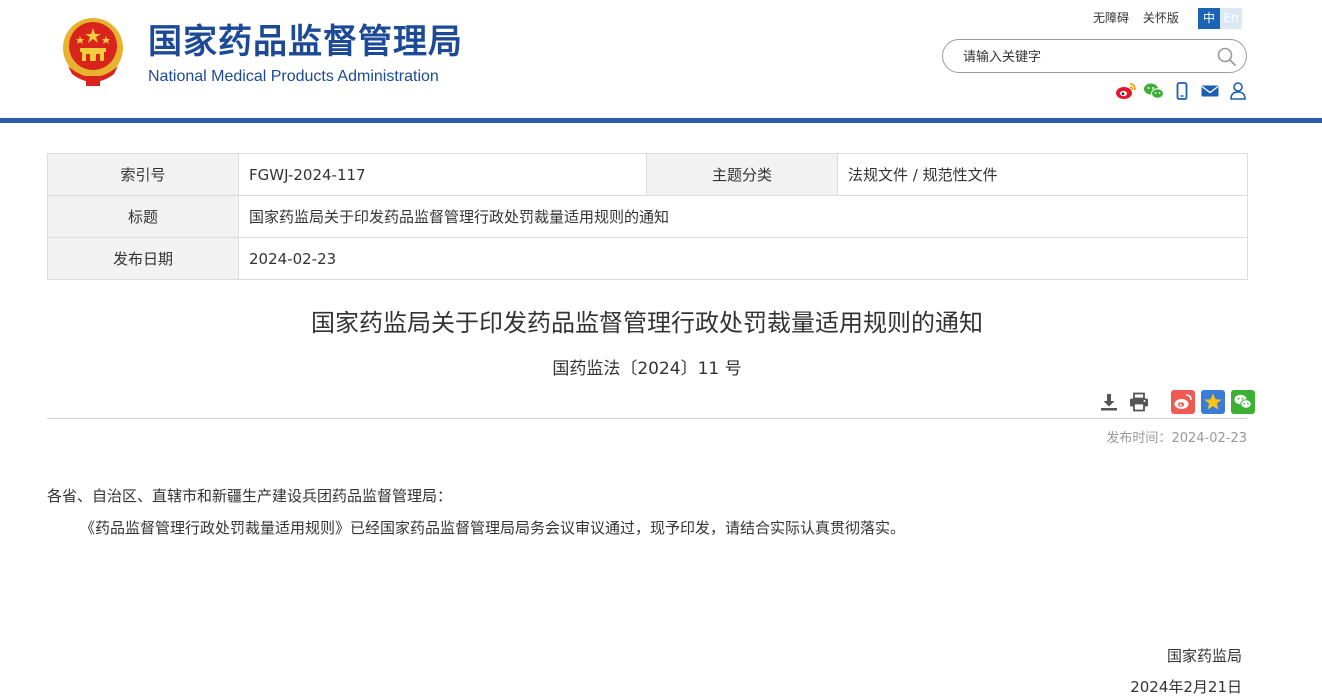 The image size is (1322, 698). I want to click on title-value: 国家药监局关于印发药品监督管理行政处罚裁量适用规则的通知, so click(743, 216).